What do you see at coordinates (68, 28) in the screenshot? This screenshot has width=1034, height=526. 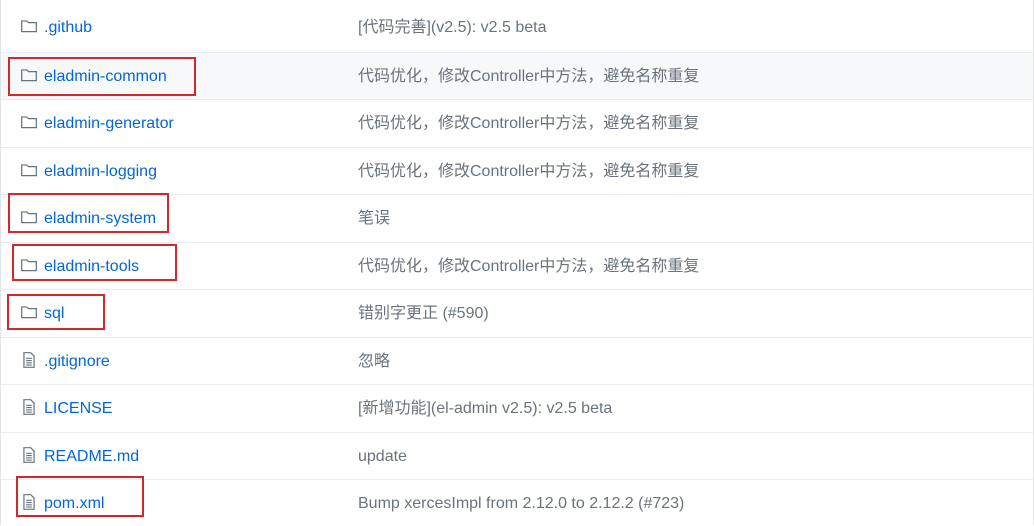 I see `file-name-link: .github` at bounding box center [68, 28].